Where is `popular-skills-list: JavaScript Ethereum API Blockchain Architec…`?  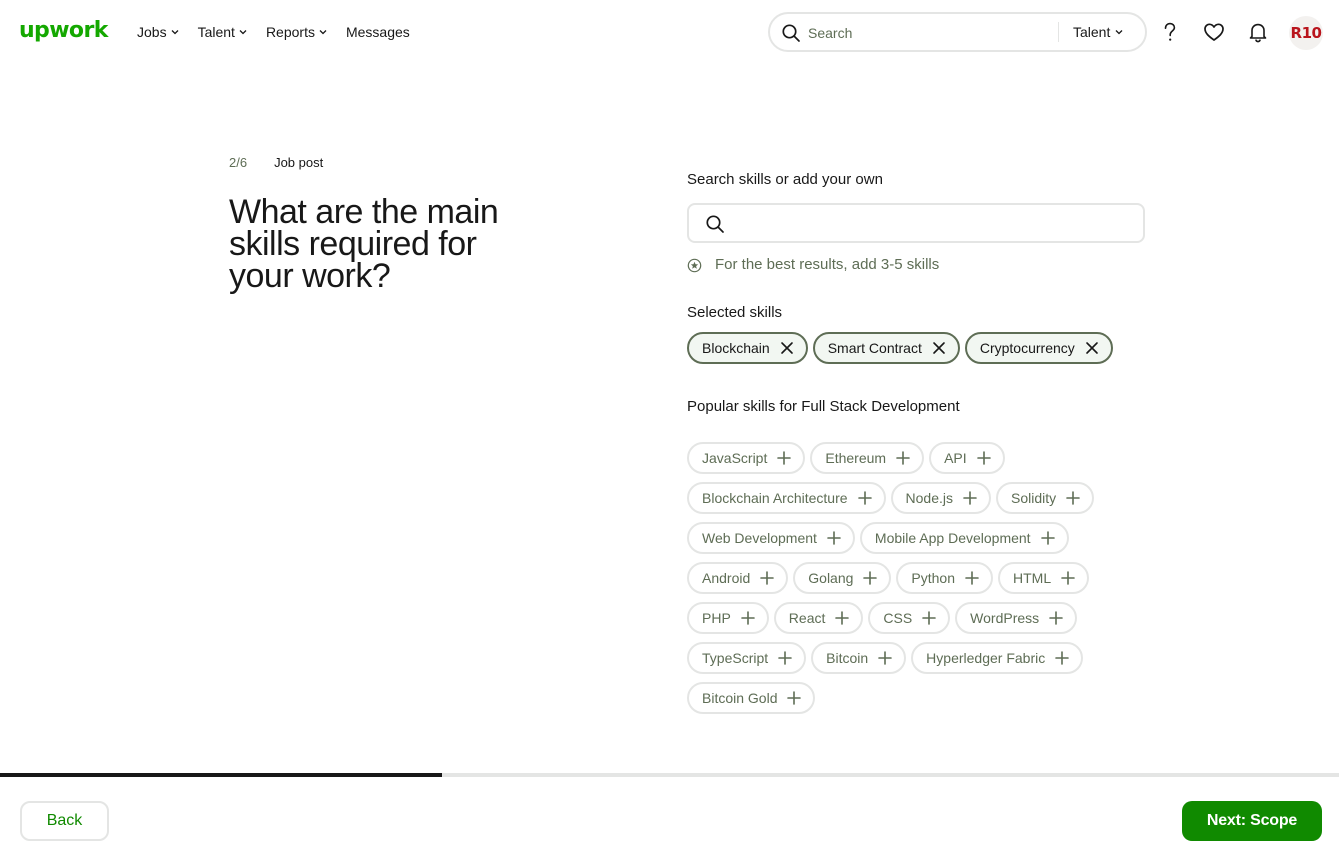 popular-skills-list: JavaScript Ethereum API Blockchain Architec… is located at coordinates (917, 582).